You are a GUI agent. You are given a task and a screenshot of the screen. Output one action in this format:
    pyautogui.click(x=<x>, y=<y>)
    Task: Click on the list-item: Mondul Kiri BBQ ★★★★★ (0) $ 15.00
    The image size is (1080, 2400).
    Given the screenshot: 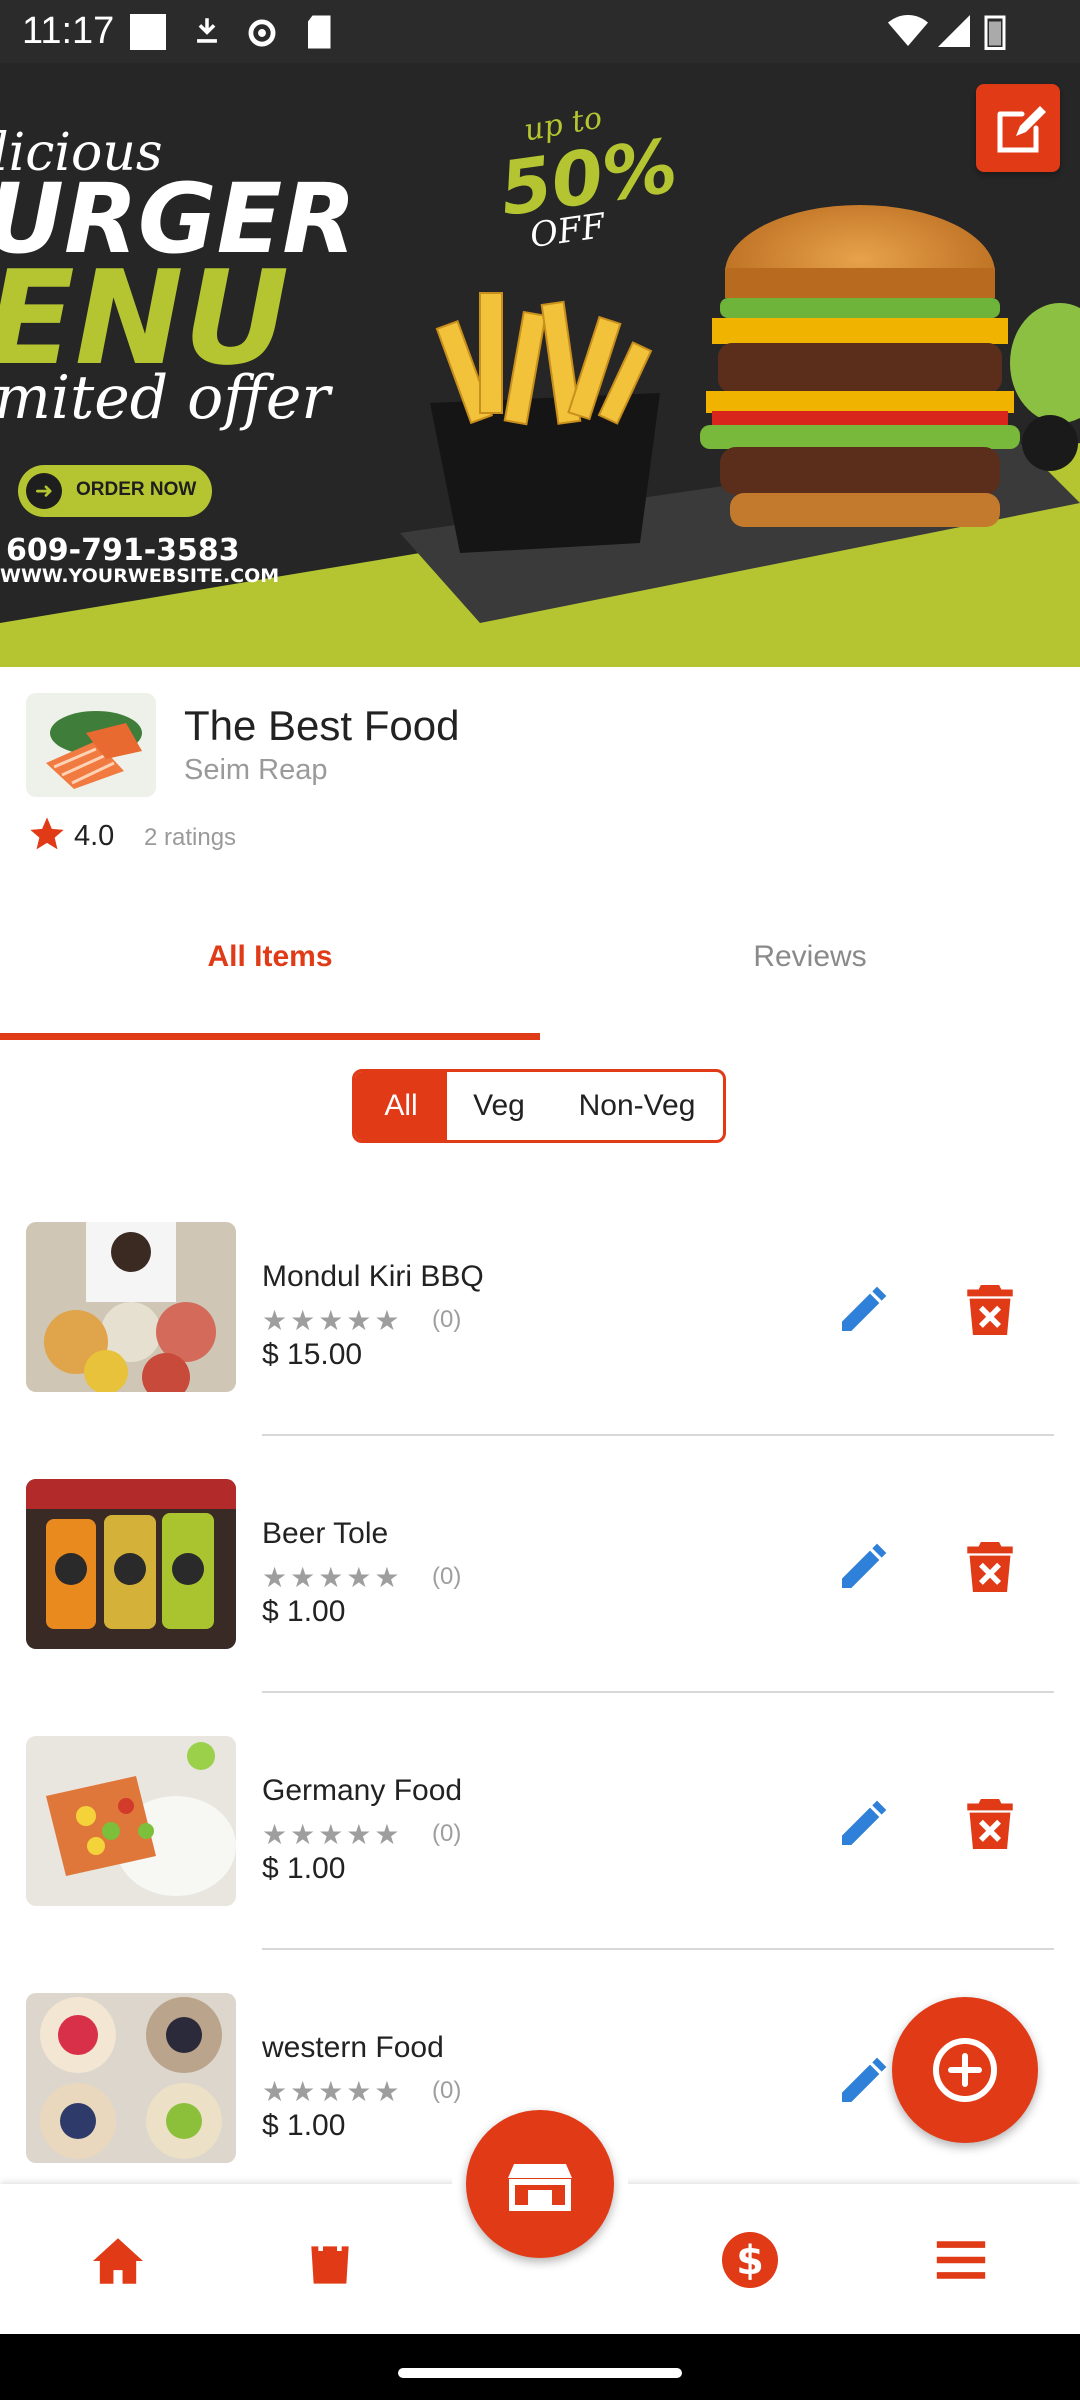 What is the action you would take?
    pyautogui.click(x=540, y=1350)
    